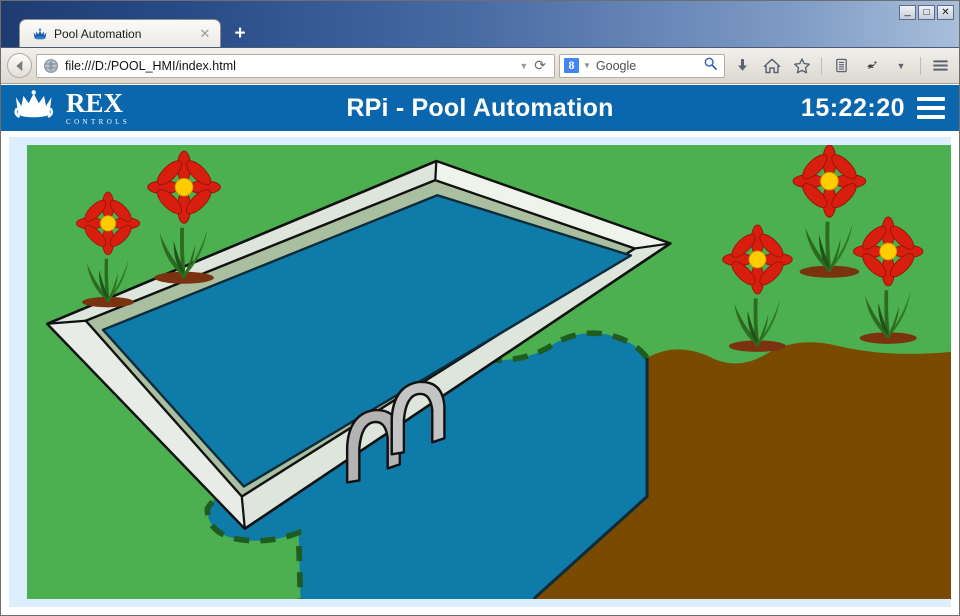 This screenshot has width=960, height=616. I want to click on library-icon, so click(841, 66).